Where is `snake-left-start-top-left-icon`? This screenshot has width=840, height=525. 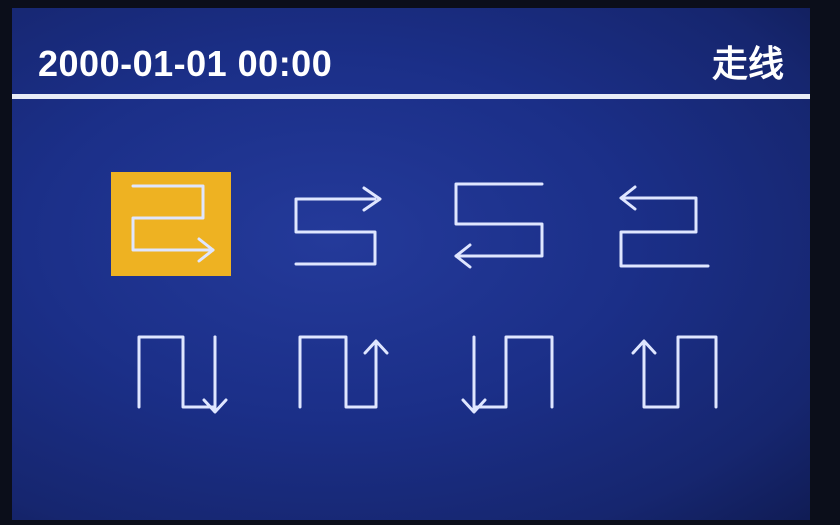 snake-left-start-top-left-icon is located at coordinates (664, 226).